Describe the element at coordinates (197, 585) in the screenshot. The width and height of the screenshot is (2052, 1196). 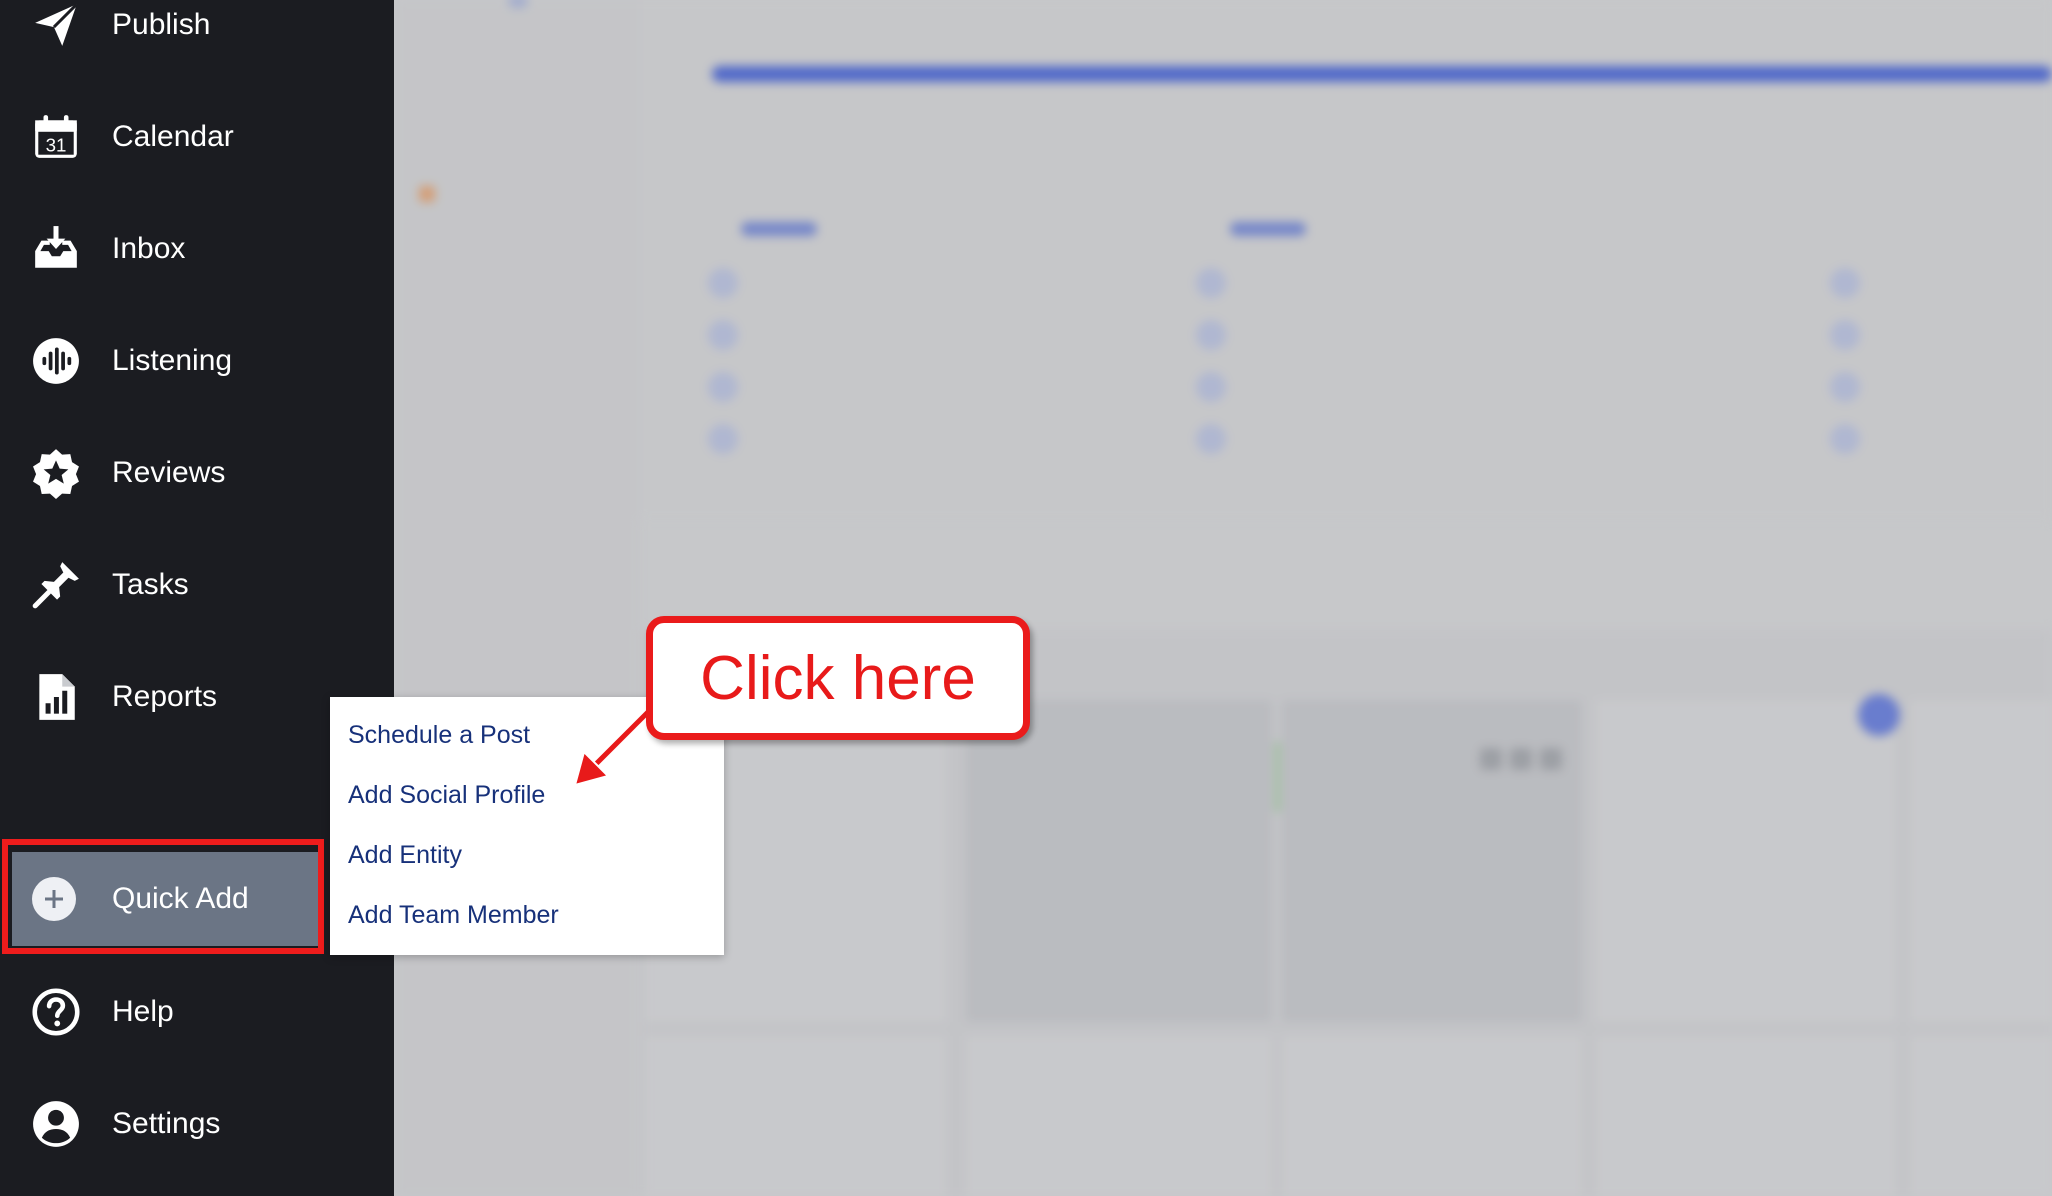
I see `sidebar-item-tasks: Tasks` at that location.